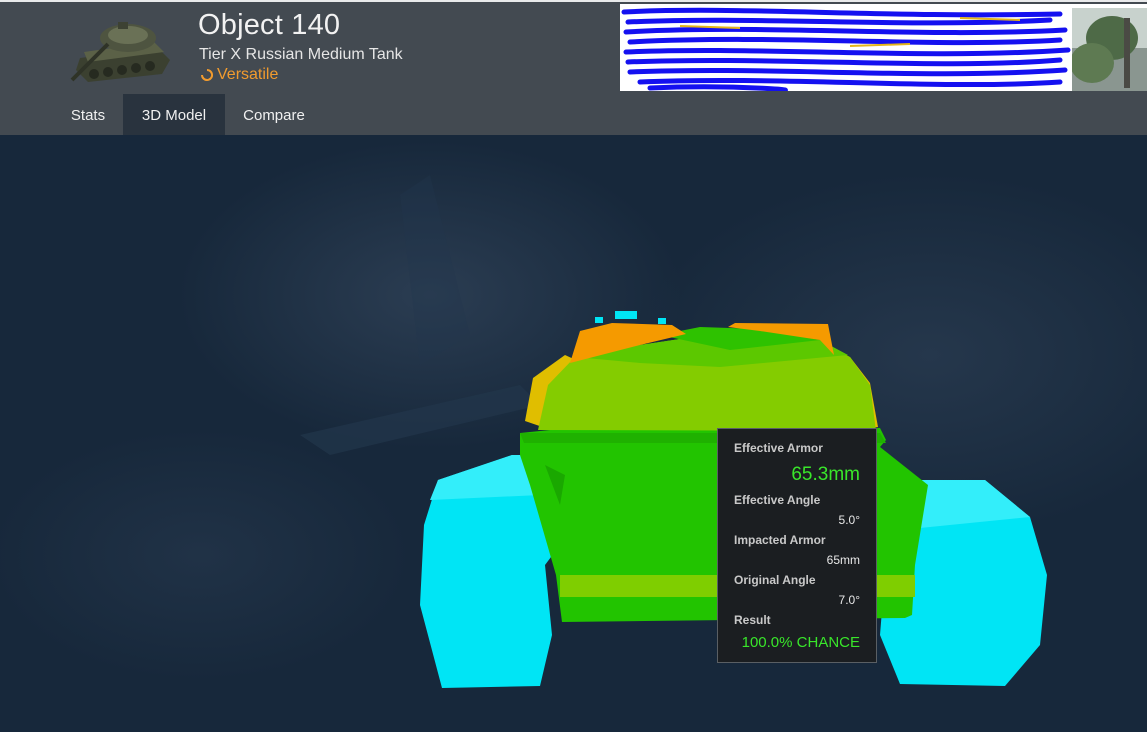  Describe the element at coordinates (269, 25) in the screenshot. I see `tank-name: Object 140` at that location.